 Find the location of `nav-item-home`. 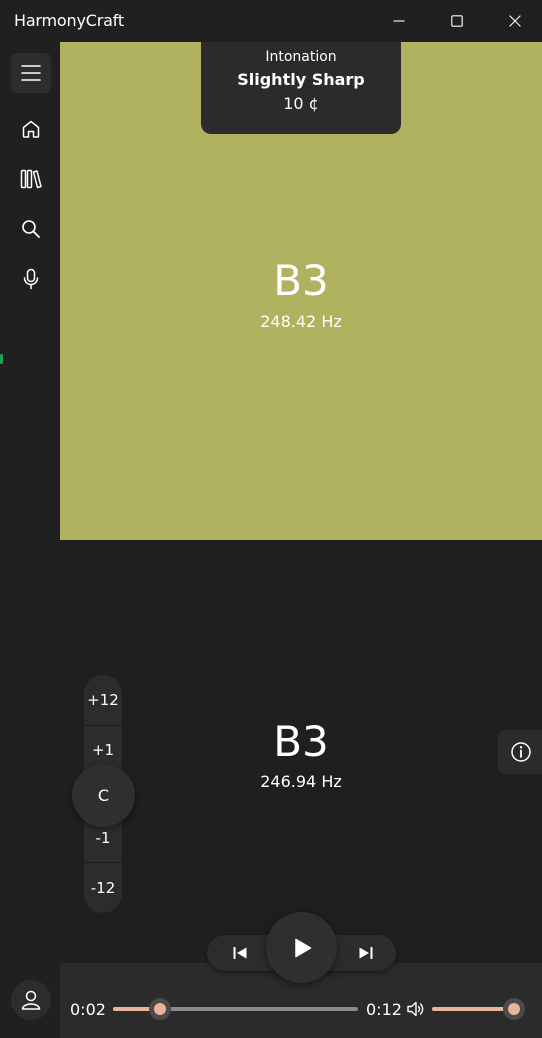

nav-item-home is located at coordinates (31, 129).